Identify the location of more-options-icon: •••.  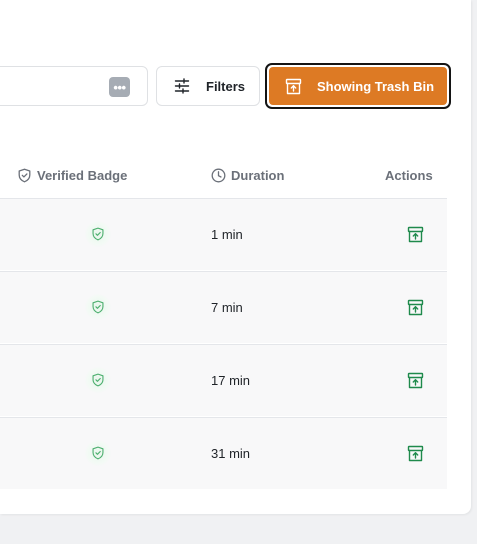
(119, 87).